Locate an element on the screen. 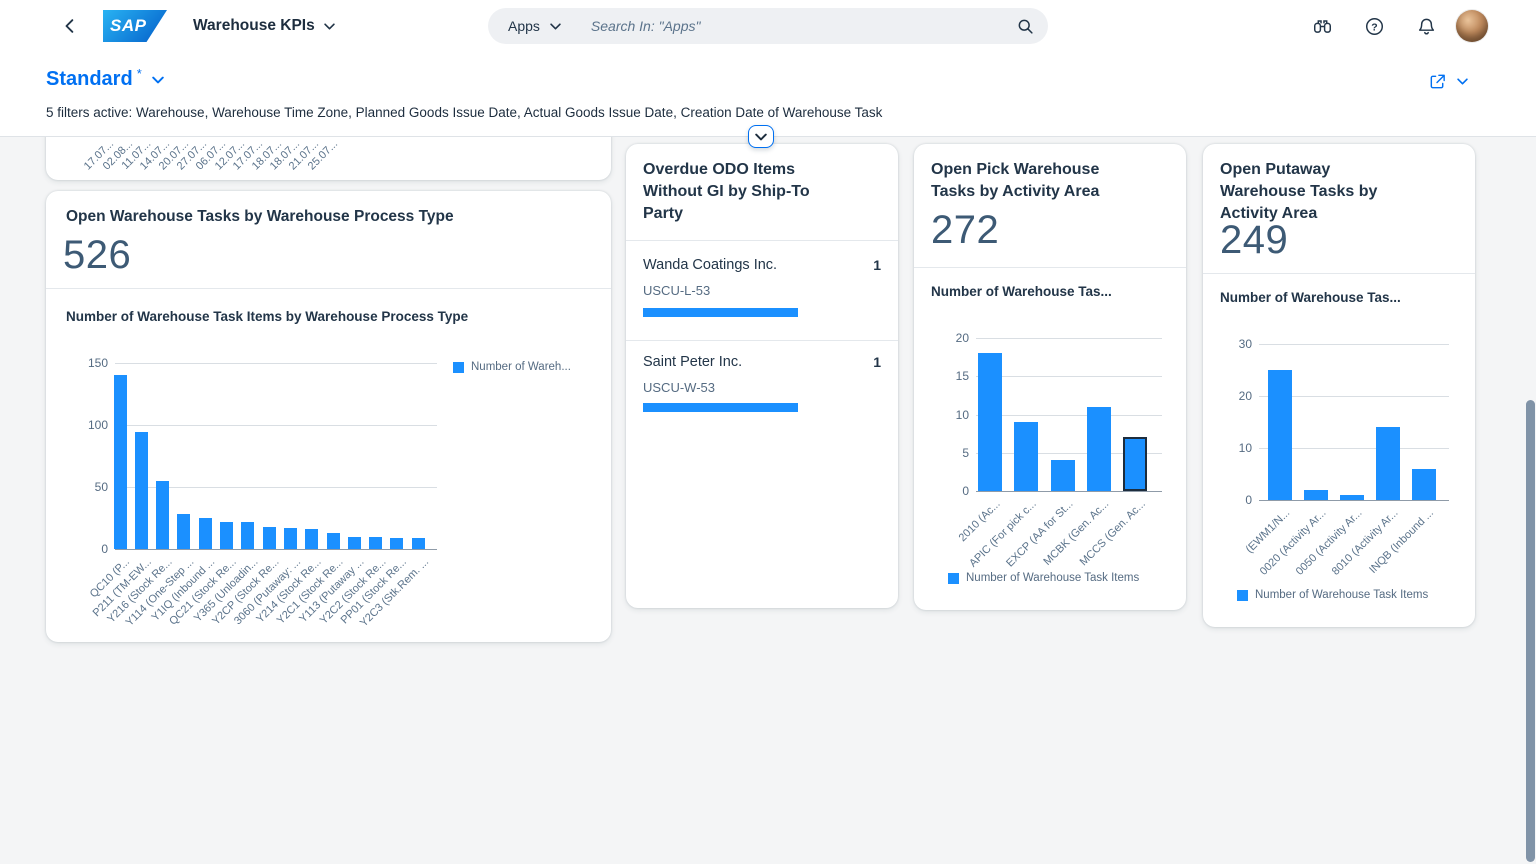  party-name: Wanda Coatings Inc. is located at coordinates (710, 265).